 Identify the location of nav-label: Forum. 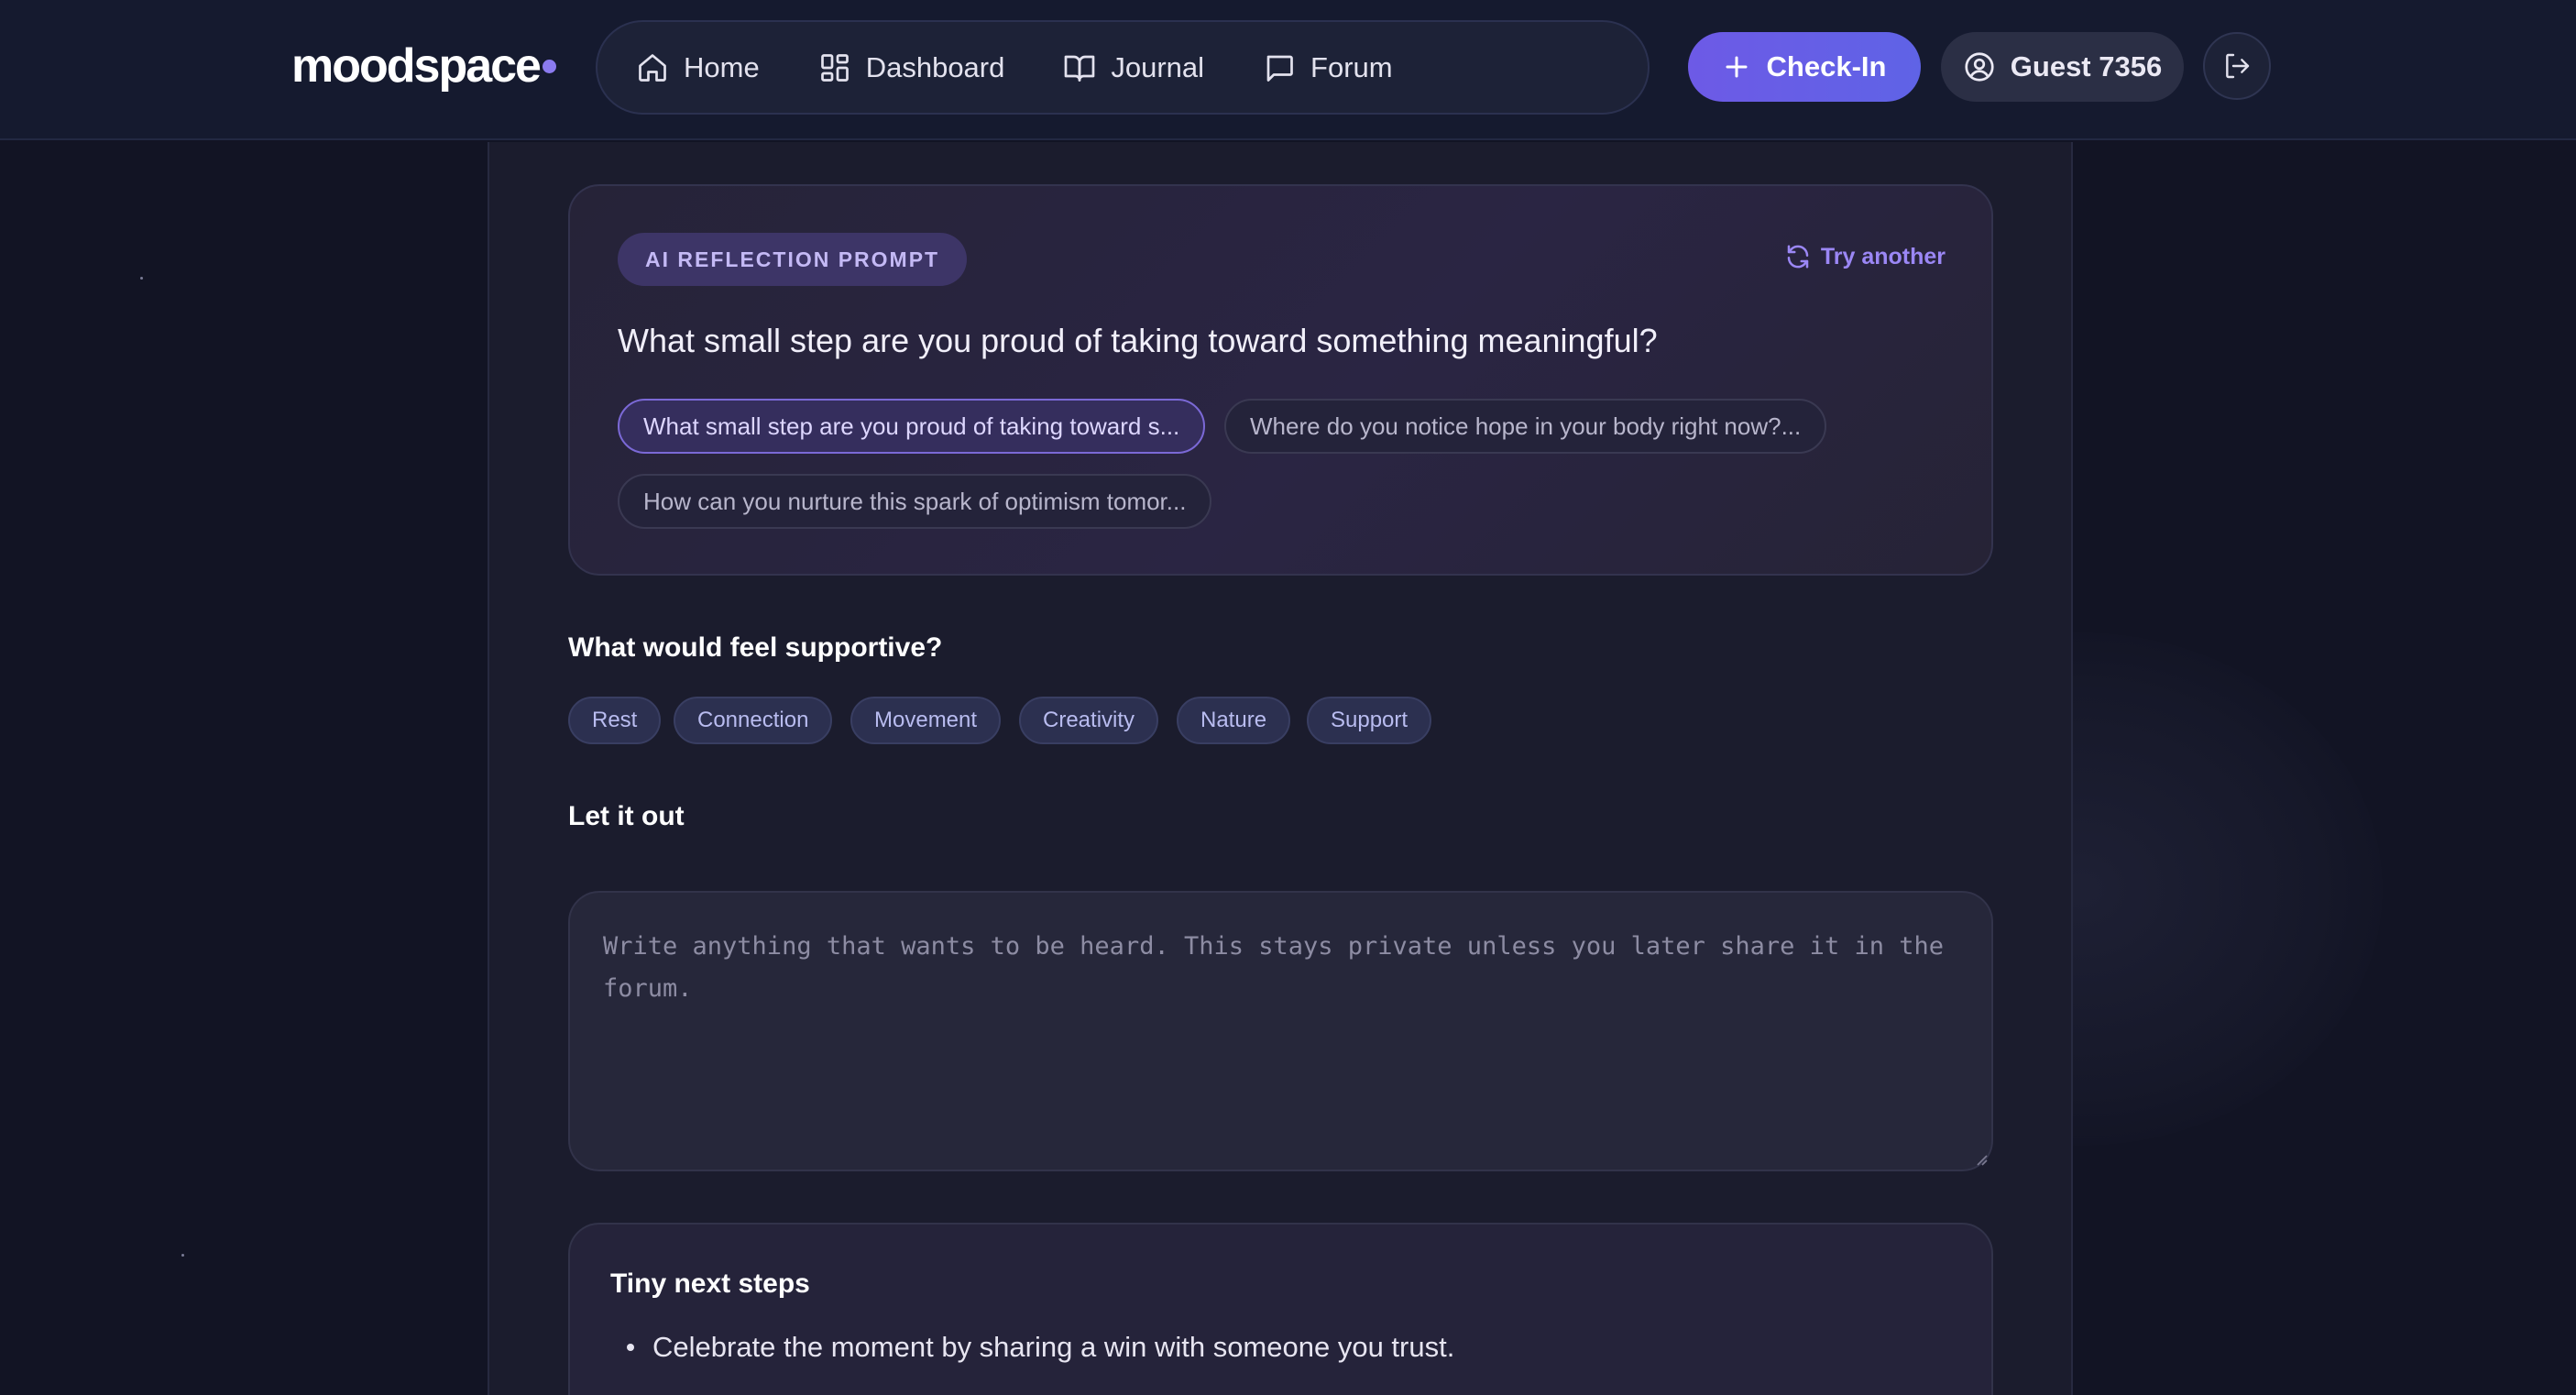
(1351, 66).